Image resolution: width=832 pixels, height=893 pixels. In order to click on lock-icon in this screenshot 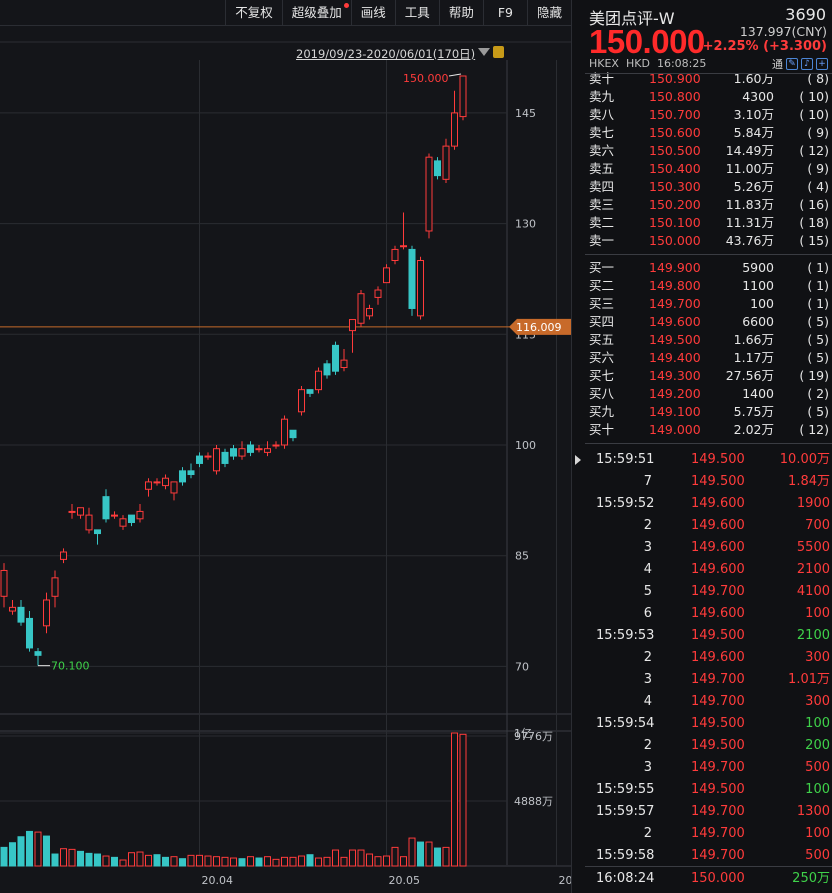, I will do `click(498, 52)`.